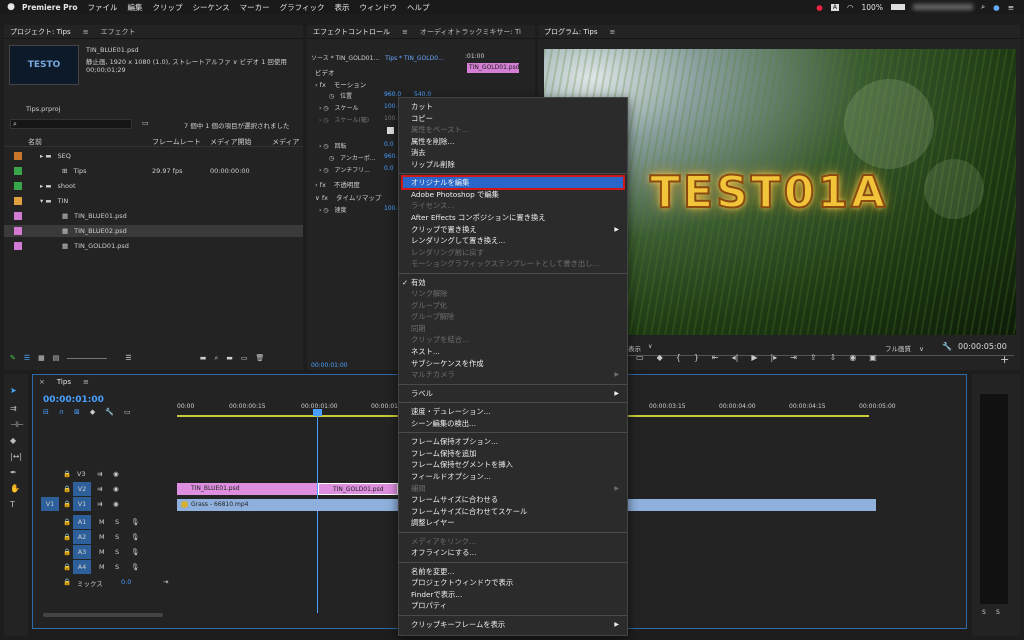 The width and height of the screenshot is (1024, 640). What do you see at coordinates (850, 7) in the screenshot?
I see `wifi-icon: ◠` at bounding box center [850, 7].